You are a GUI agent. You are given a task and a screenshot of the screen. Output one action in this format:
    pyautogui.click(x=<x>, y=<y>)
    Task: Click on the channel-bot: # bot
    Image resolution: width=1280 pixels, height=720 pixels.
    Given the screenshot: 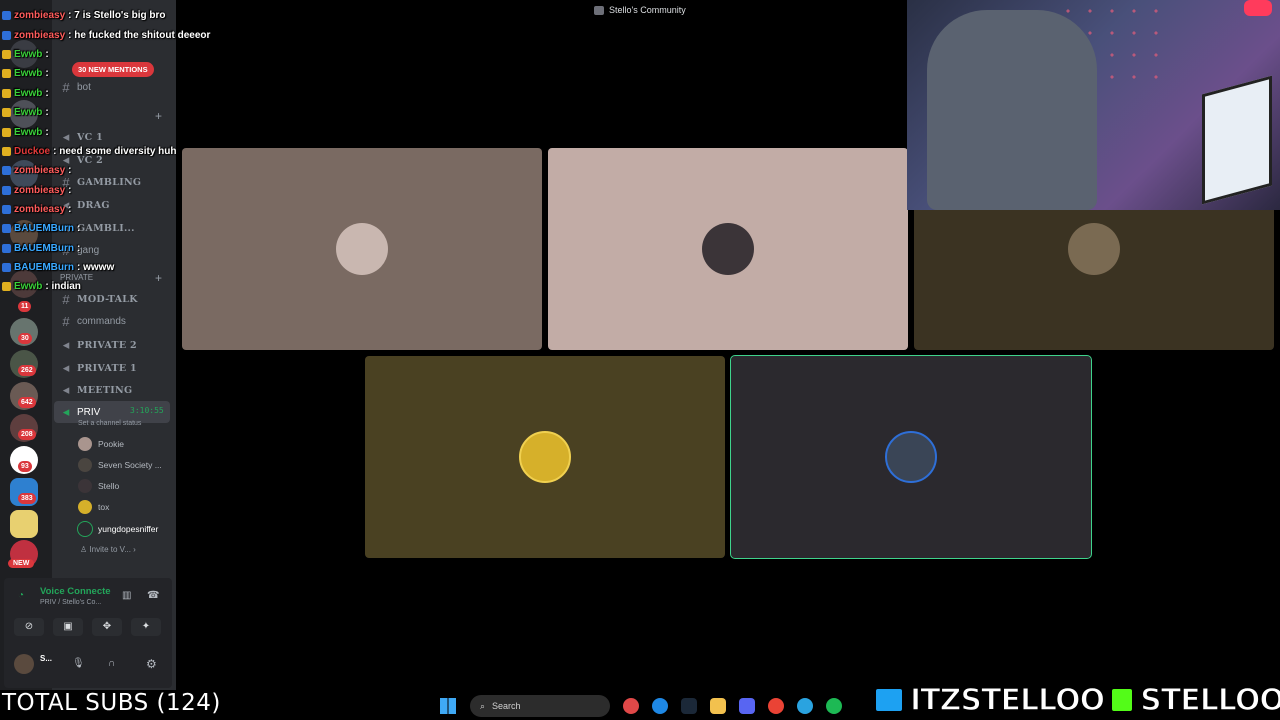 What is the action you would take?
    pyautogui.click(x=75, y=87)
    